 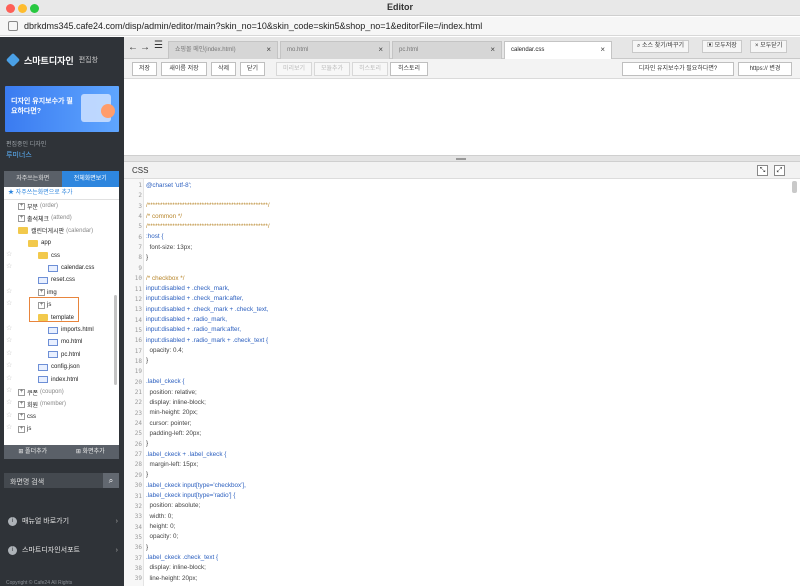 I want to click on tree-item: + 쿠폰 (coupon), so click(x=41, y=392).